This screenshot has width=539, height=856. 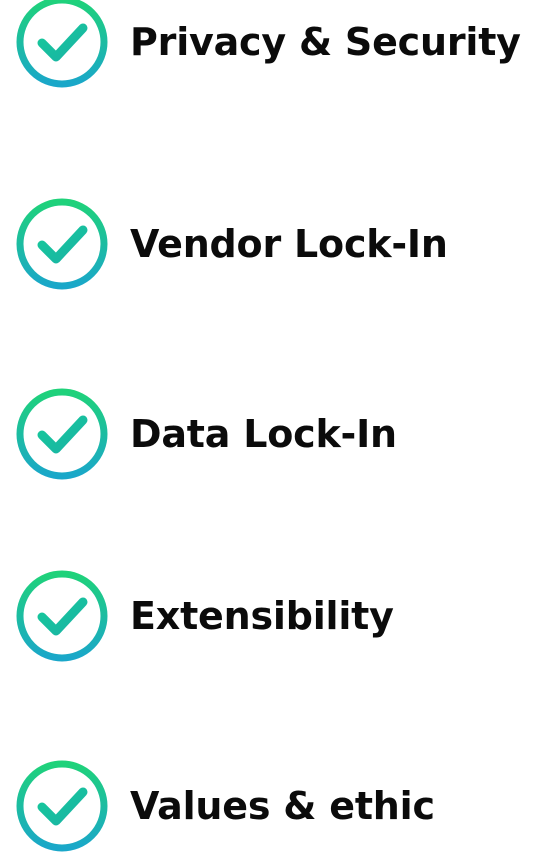 I want to click on checklist-item-label: Values & ethic, so click(x=282, y=806).